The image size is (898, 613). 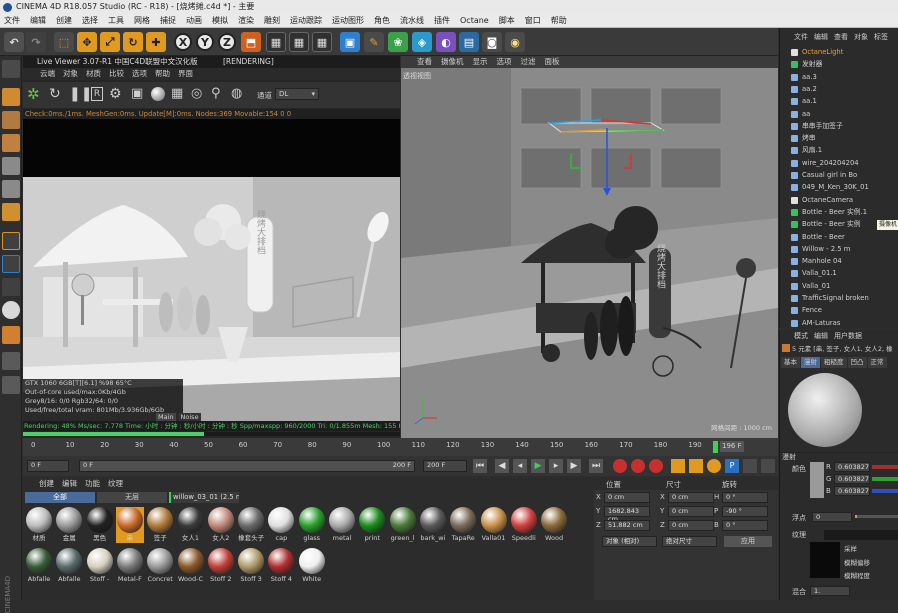 What do you see at coordinates (185, 74) in the screenshot?
I see `live-viewer-menu-item: 界面` at bounding box center [185, 74].